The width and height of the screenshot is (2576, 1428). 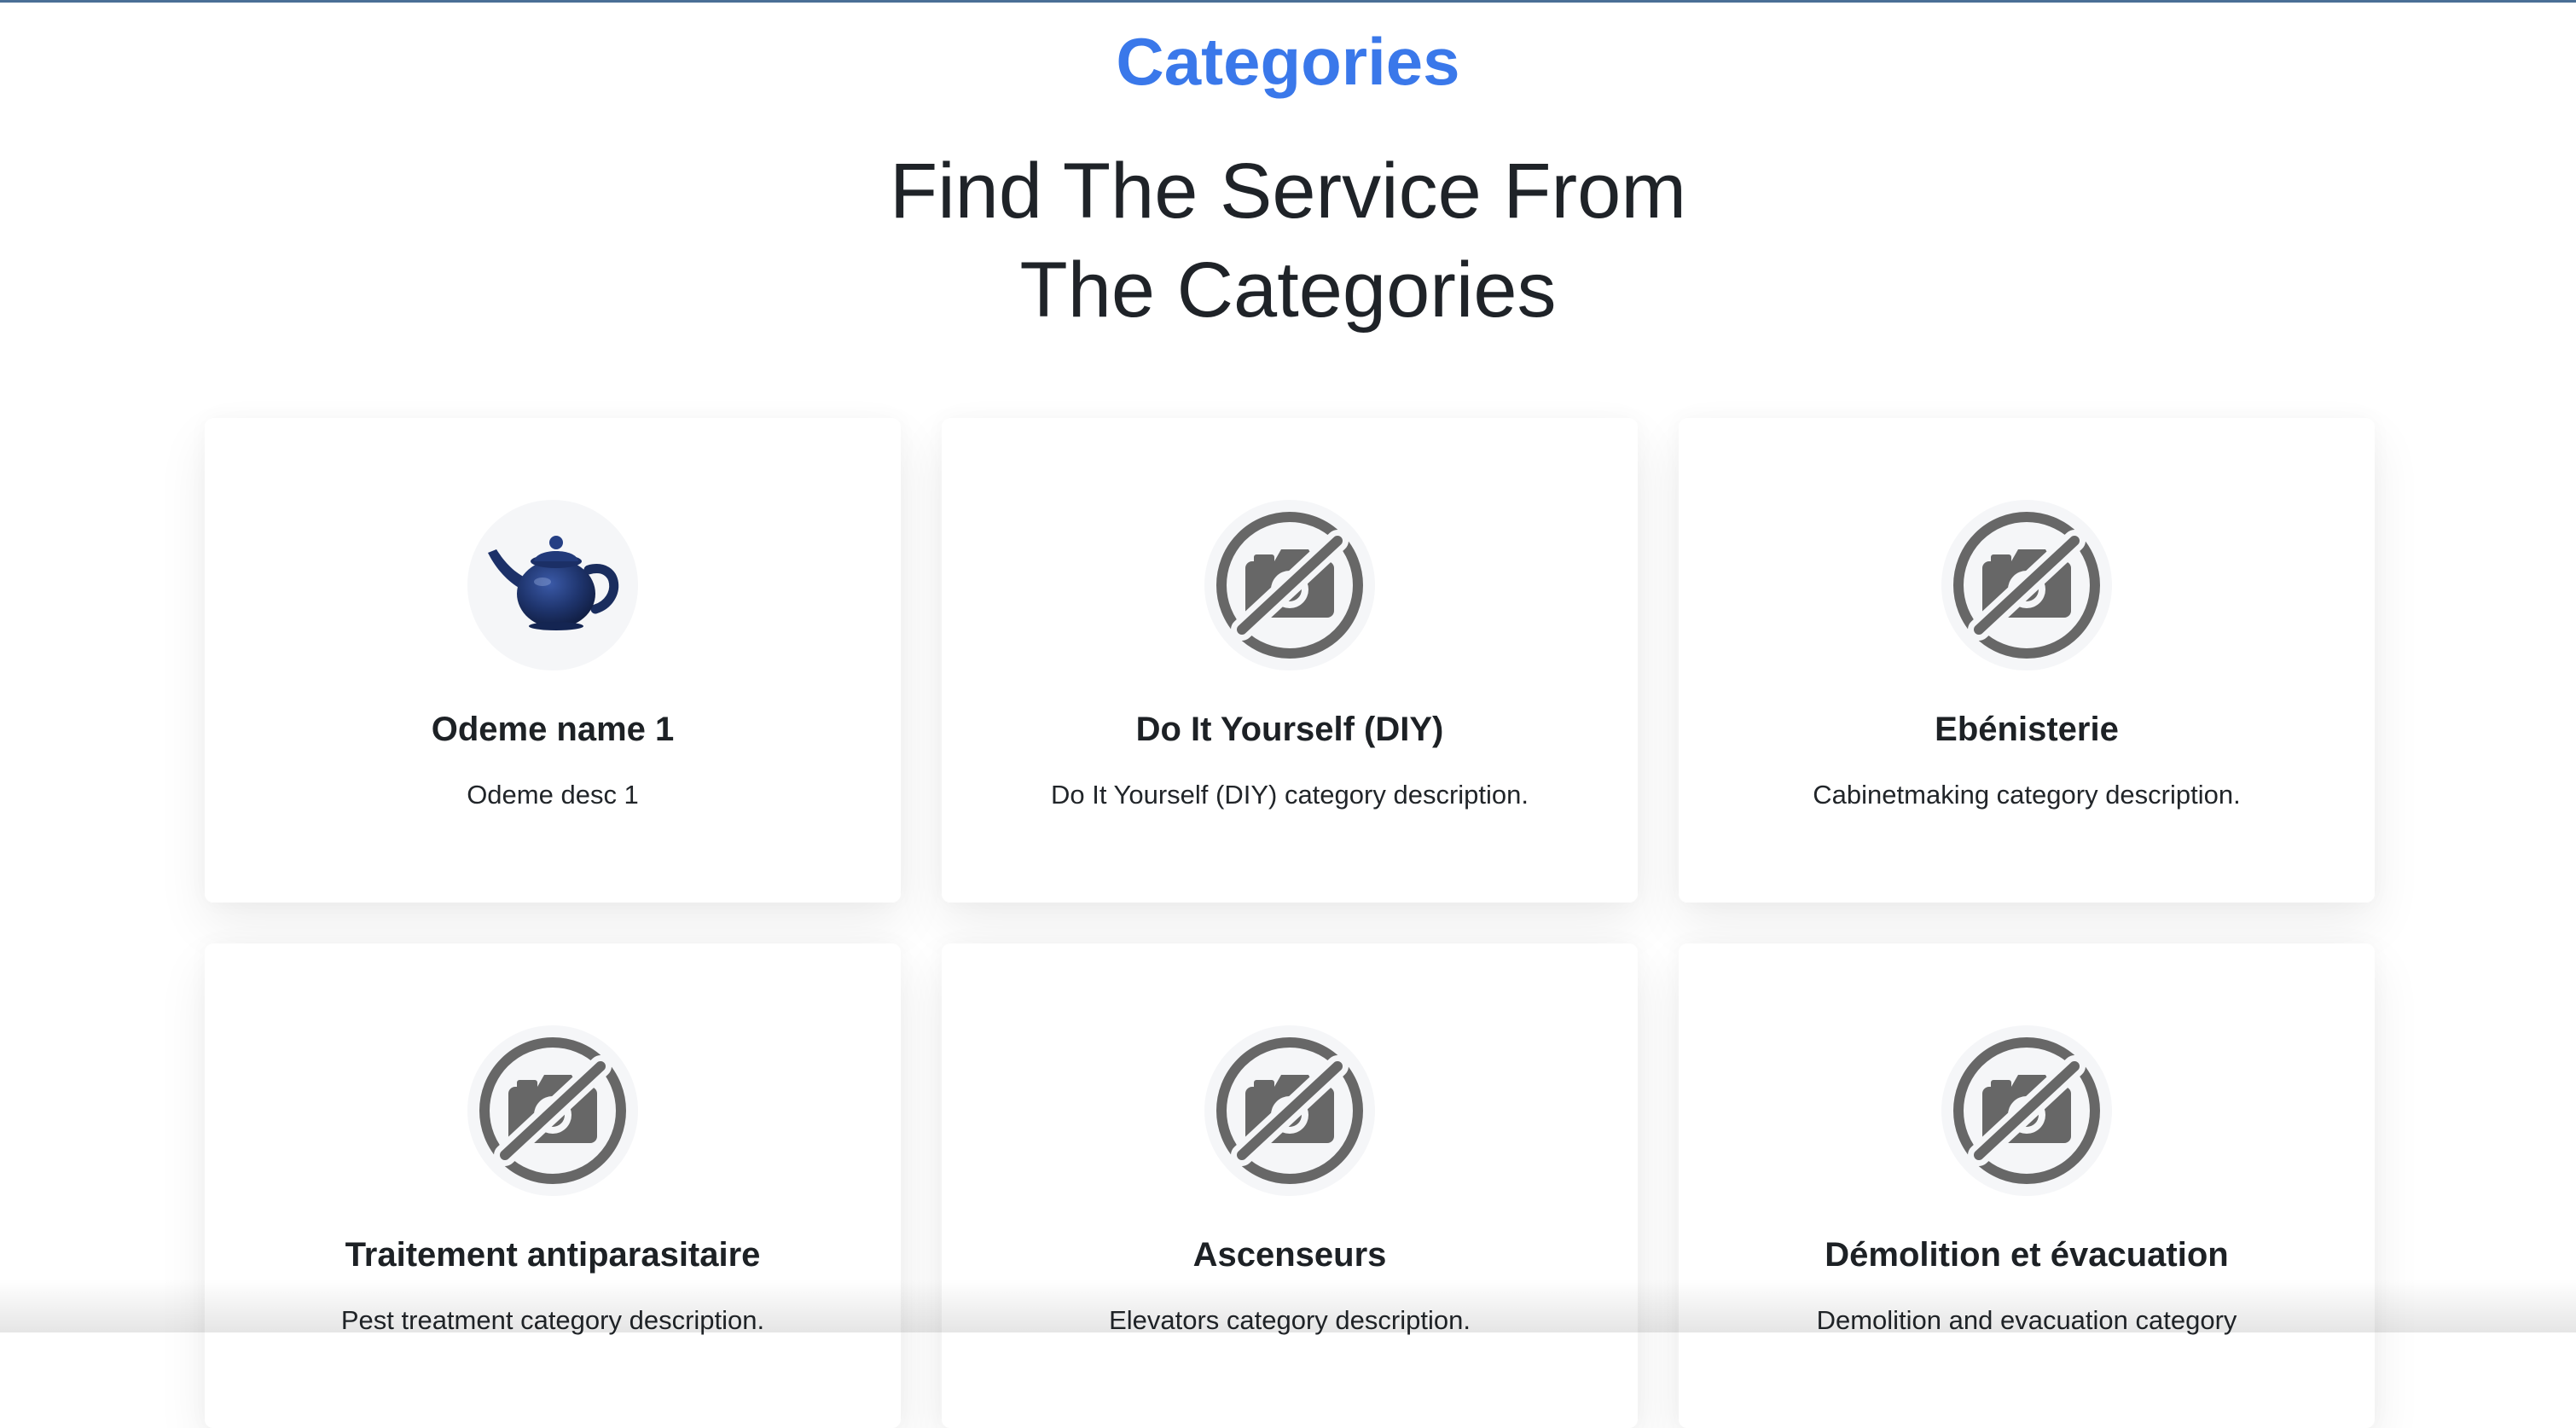 I want to click on category-description: Demolition and evacuation category, so click(x=2026, y=1320).